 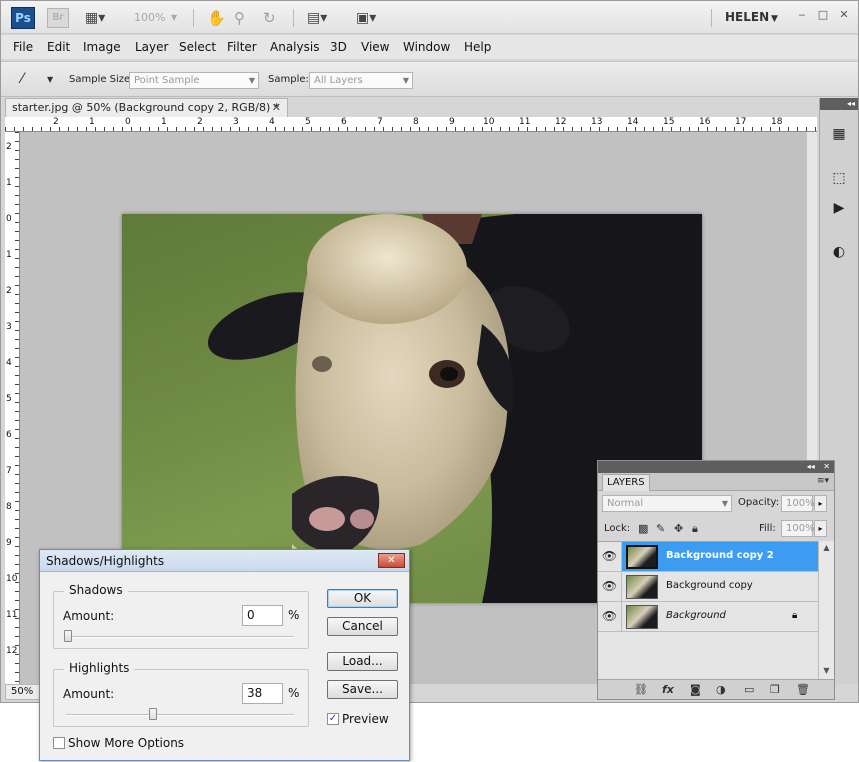 I want to click on layer-row-background-copy-2: 👁︎ Background copy 2, so click(x=708, y=557).